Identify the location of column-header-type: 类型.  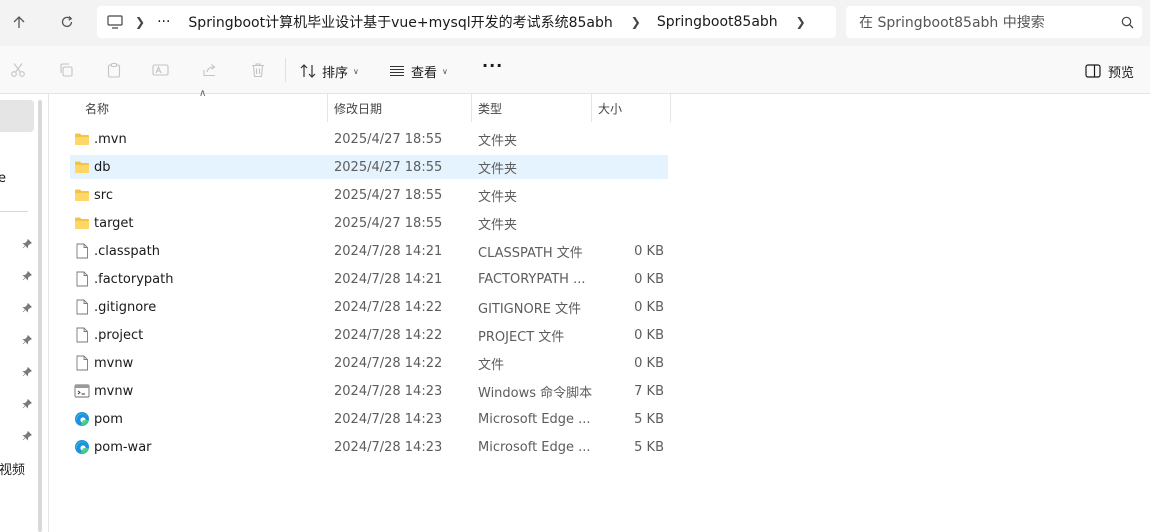
(531, 108).